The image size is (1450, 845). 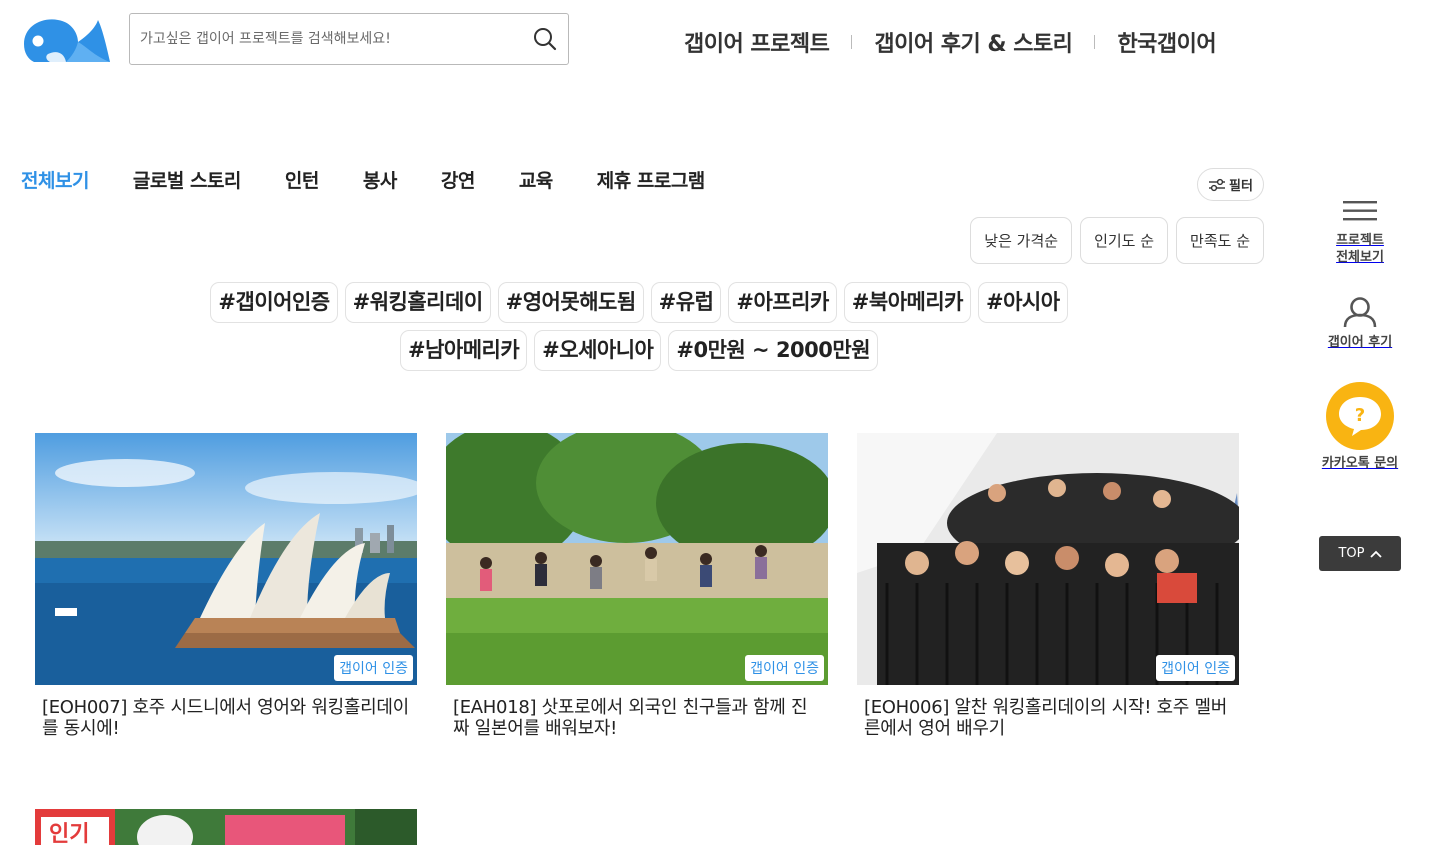 What do you see at coordinates (598, 350) in the screenshot?
I see `hashtag-chip: #오세아니아` at bounding box center [598, 350].